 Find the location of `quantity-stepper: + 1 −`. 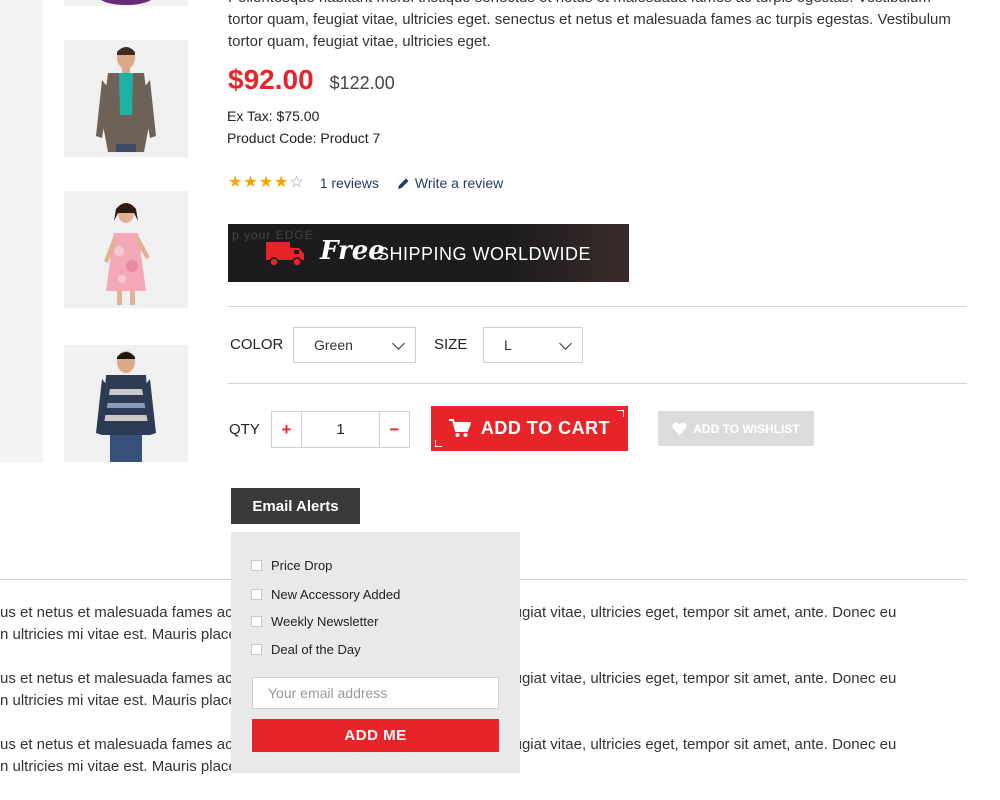

quantity-stepper: + 1 − is located at coordinates (340, 429).